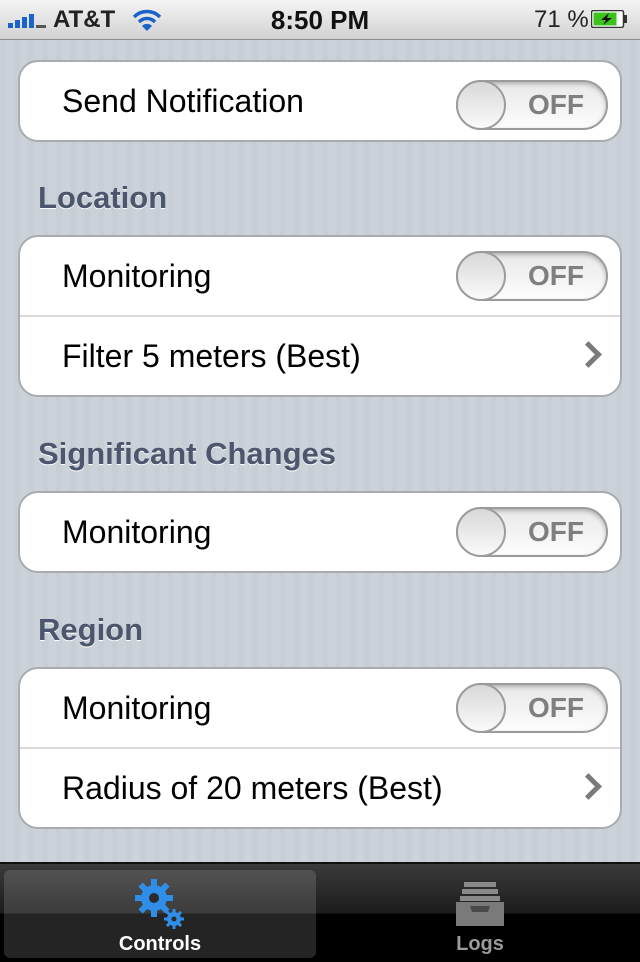 This screenshot has height=962, width=640. Describe the element at coordinates (187, 453) in the screenshot. I see `significant-changes-section-header: Significant Changes` at that location.